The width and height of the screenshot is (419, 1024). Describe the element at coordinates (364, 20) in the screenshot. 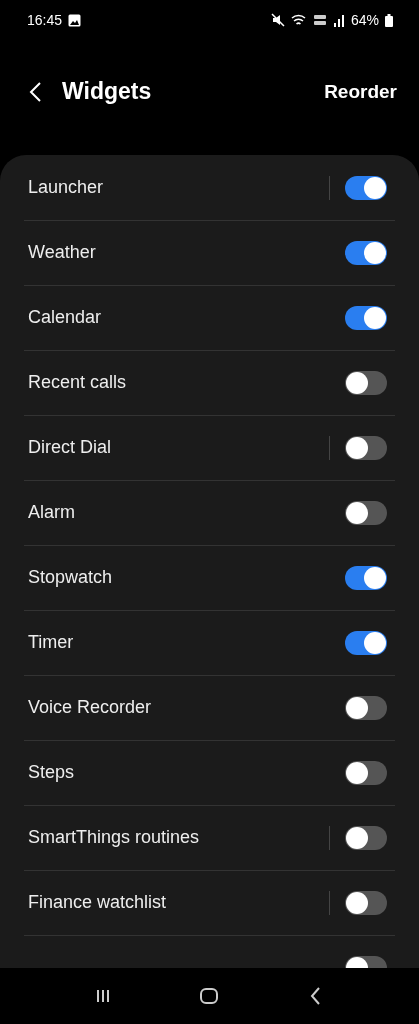

I see `battery-percent: 64%` at that location.